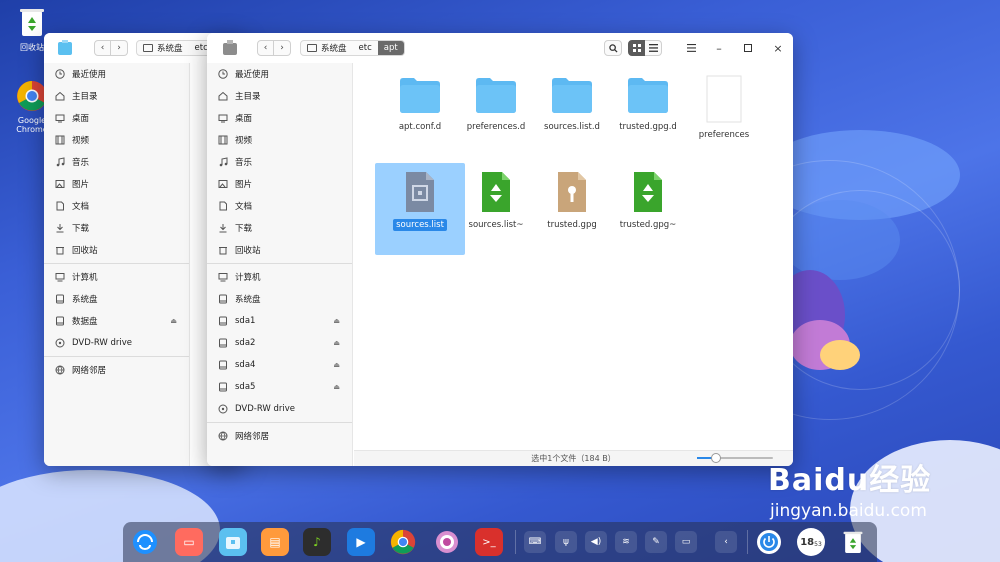 This screenshot has width=1000, height=562. I want to click on icon-view-button, so click(636, 48).